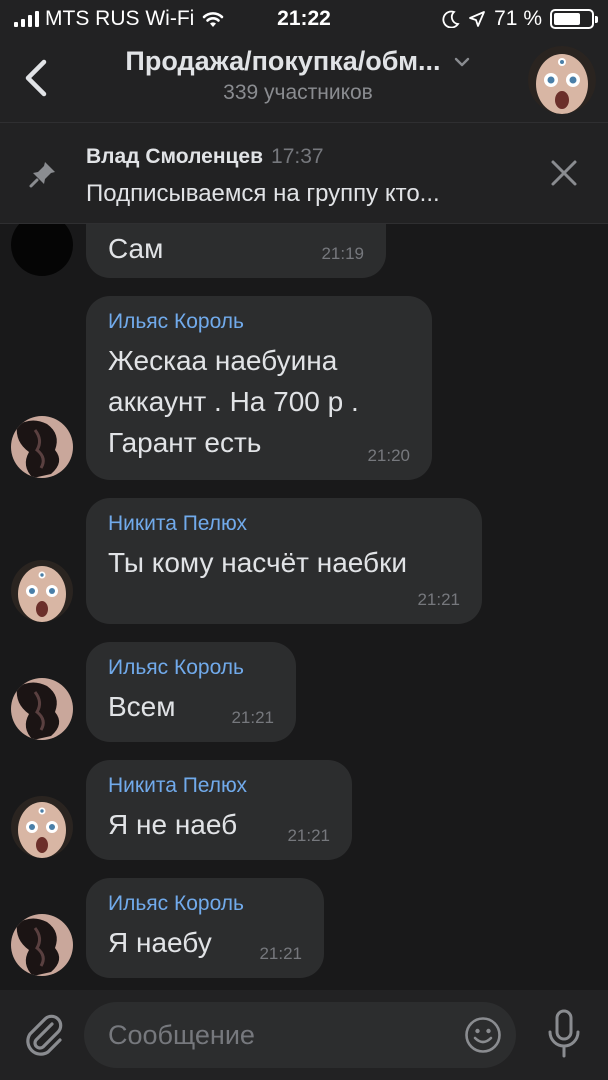 The image size is (608, 1080). I want to click on message-bubble: Ильяс Король Я наебу 21:21, so click(205, 928).